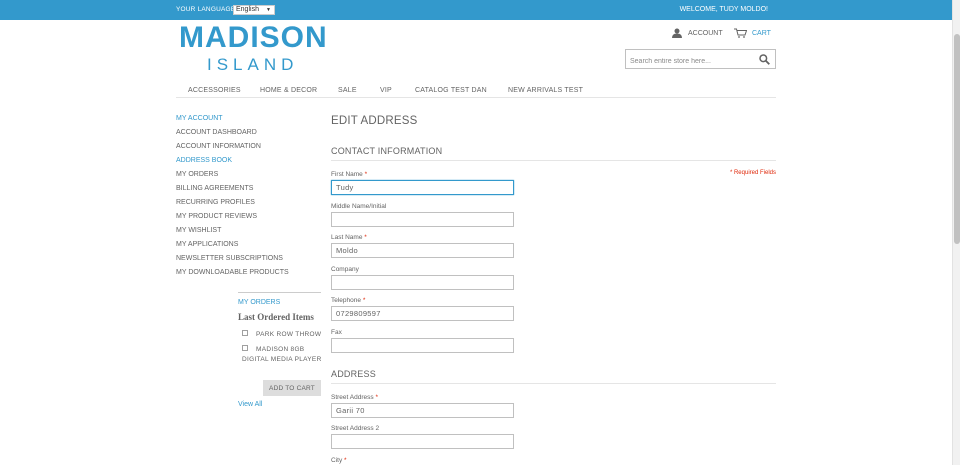  I want to click on street-address-2-field, so click(422, 441).